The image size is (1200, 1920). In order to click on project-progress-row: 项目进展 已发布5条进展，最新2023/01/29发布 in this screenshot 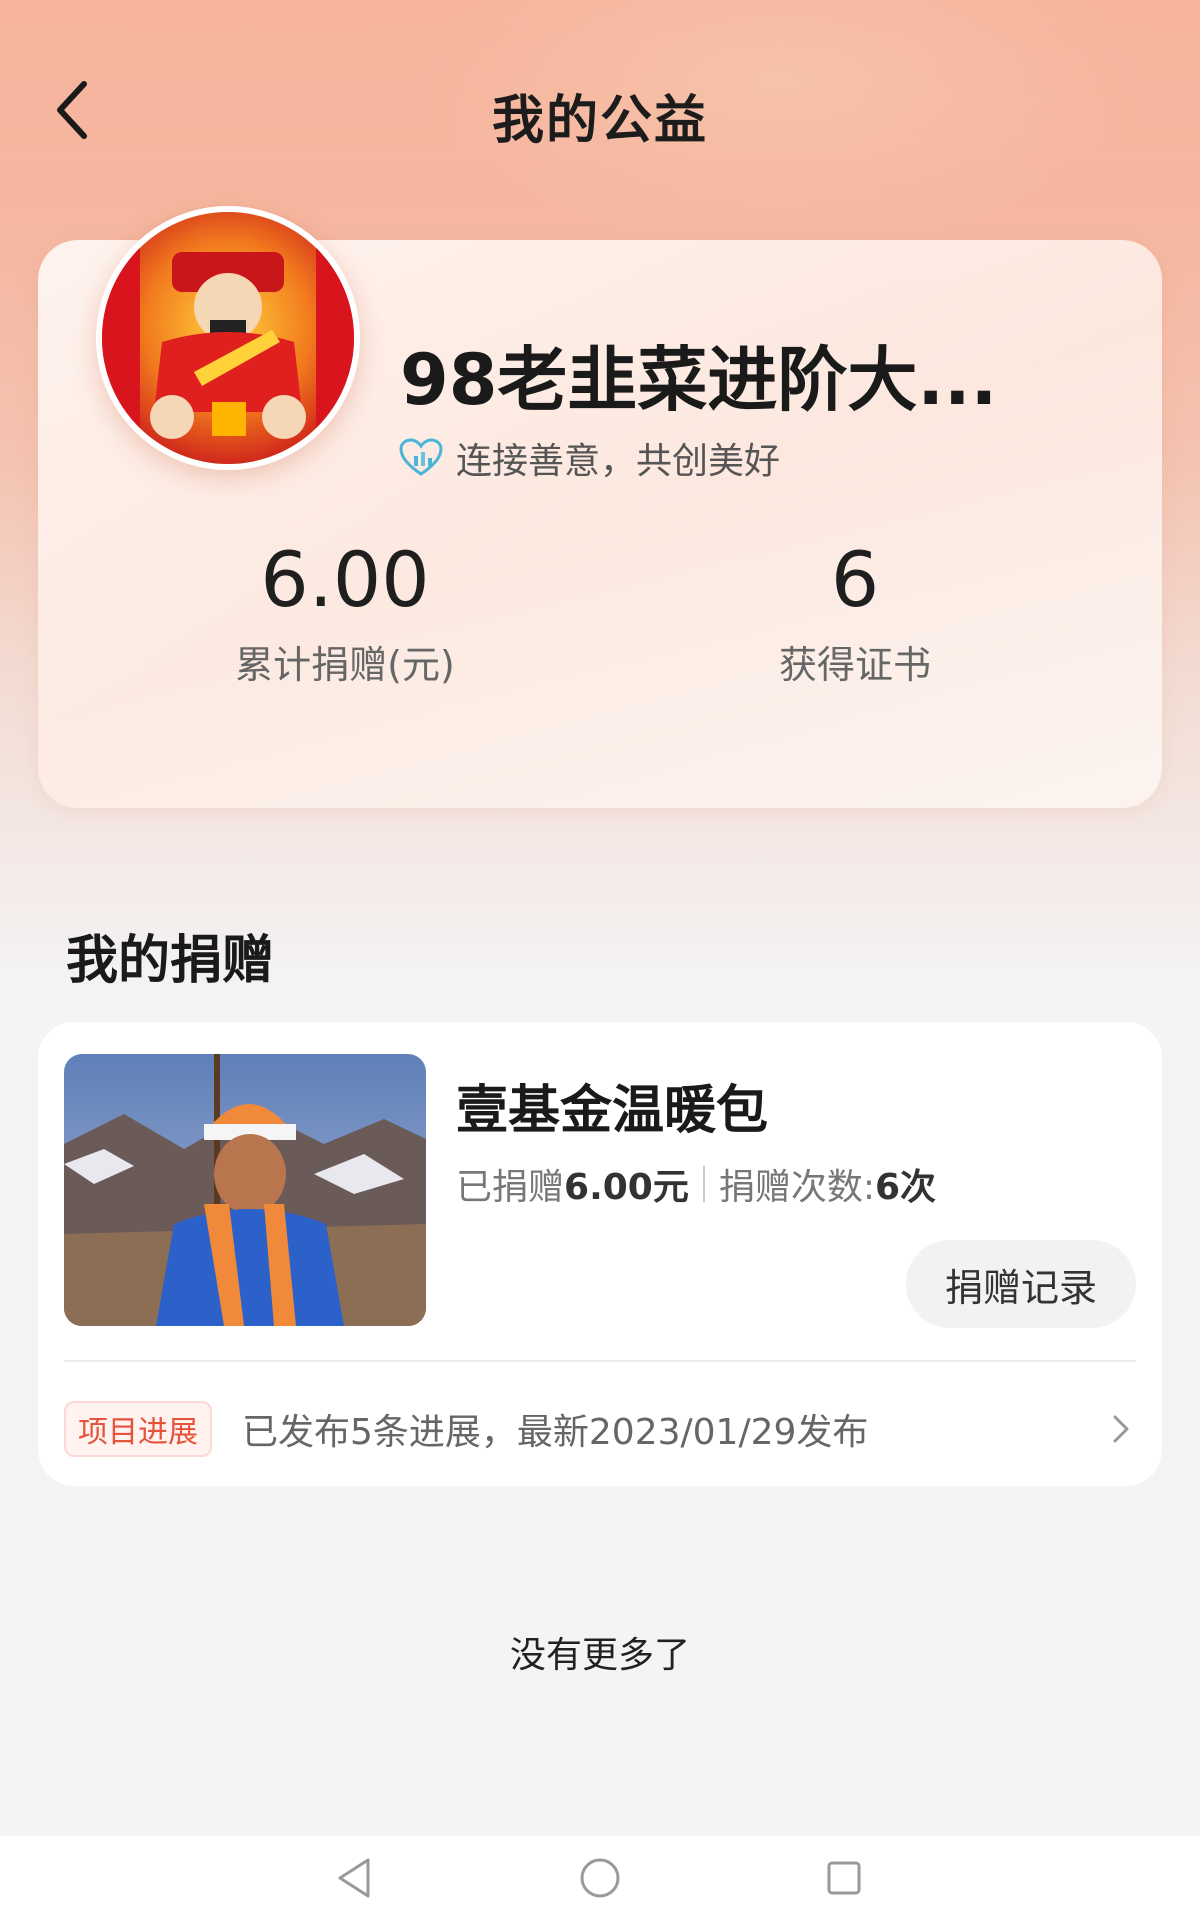, I will do `click(600, 1429)`.